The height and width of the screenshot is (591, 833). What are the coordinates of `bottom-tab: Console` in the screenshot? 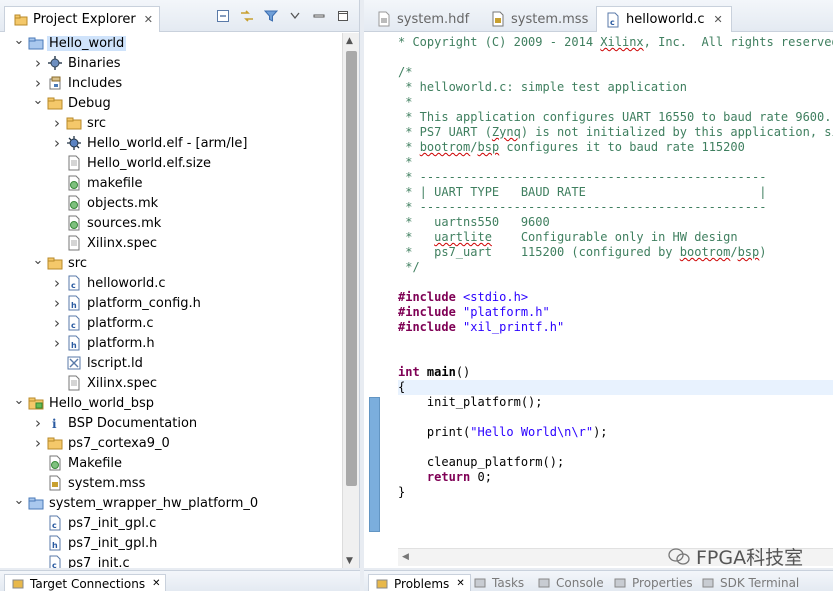 It's located at (570, 582).